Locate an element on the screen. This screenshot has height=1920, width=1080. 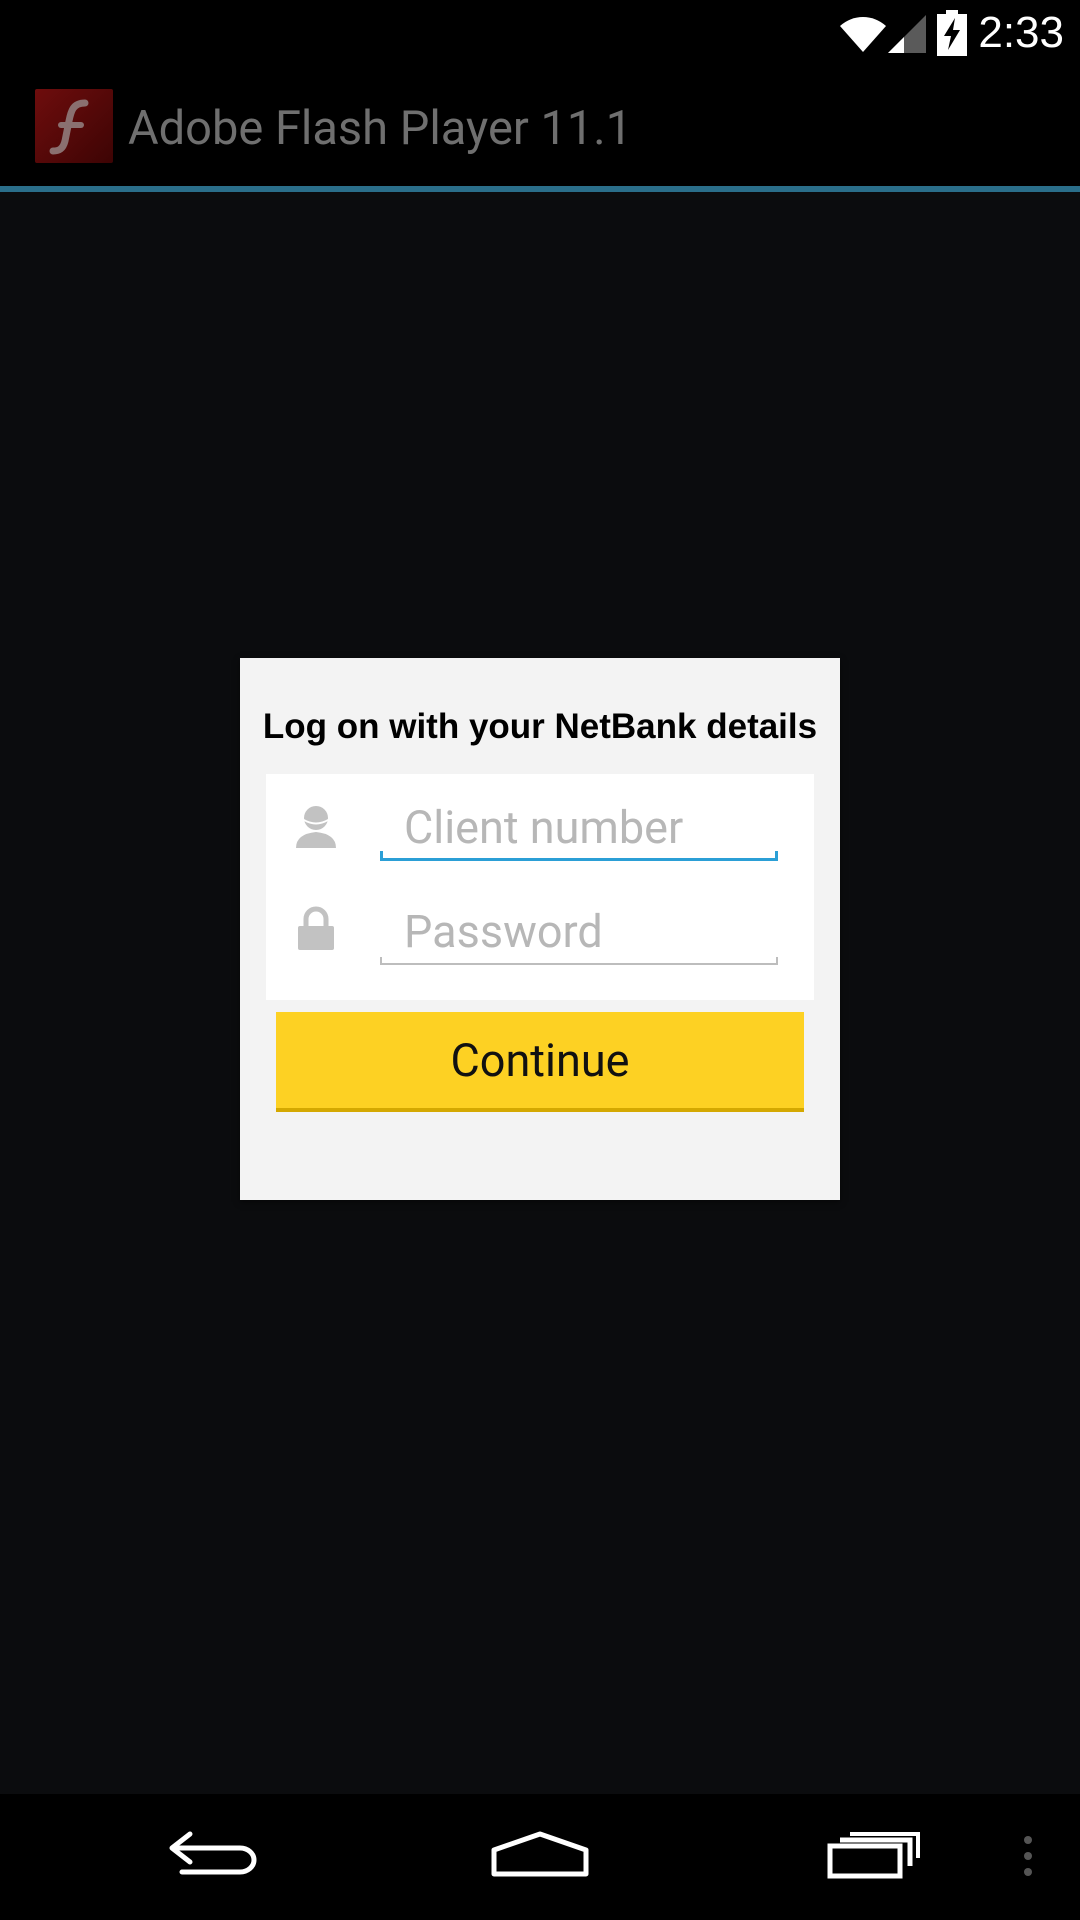
back-button is located at coordinates (210, 1857).